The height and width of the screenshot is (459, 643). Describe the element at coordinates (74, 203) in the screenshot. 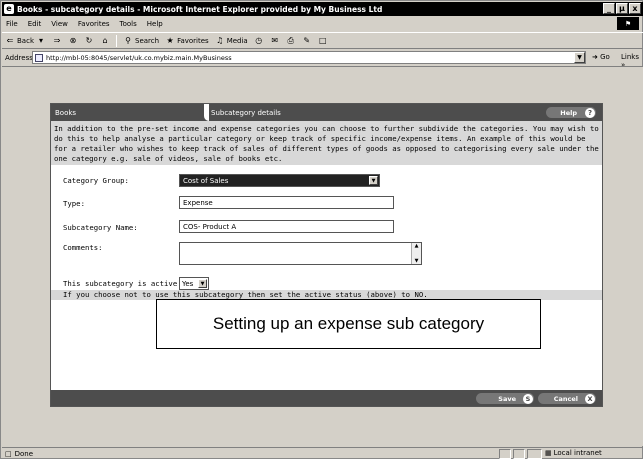

I see `type-label: Type:` at that location.